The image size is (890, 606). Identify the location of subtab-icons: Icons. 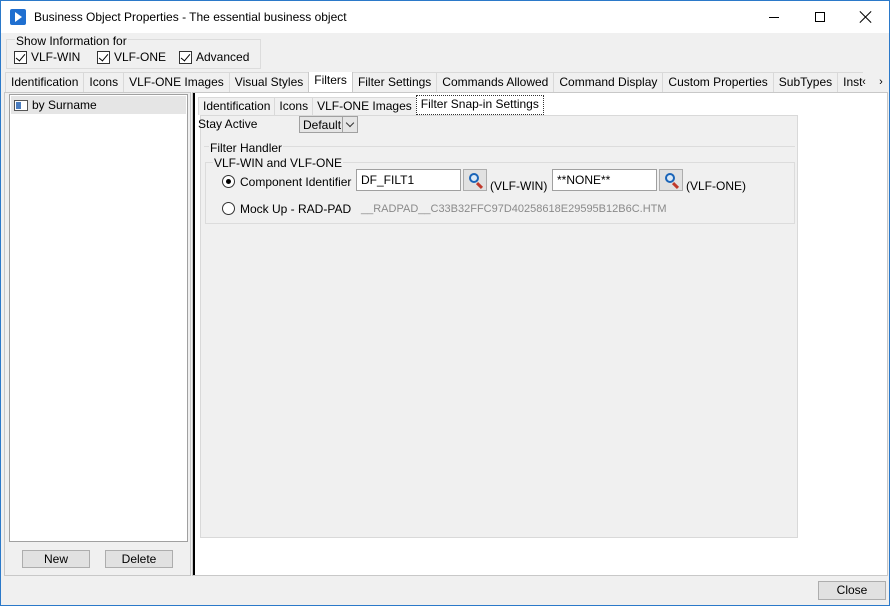
(294, 106).